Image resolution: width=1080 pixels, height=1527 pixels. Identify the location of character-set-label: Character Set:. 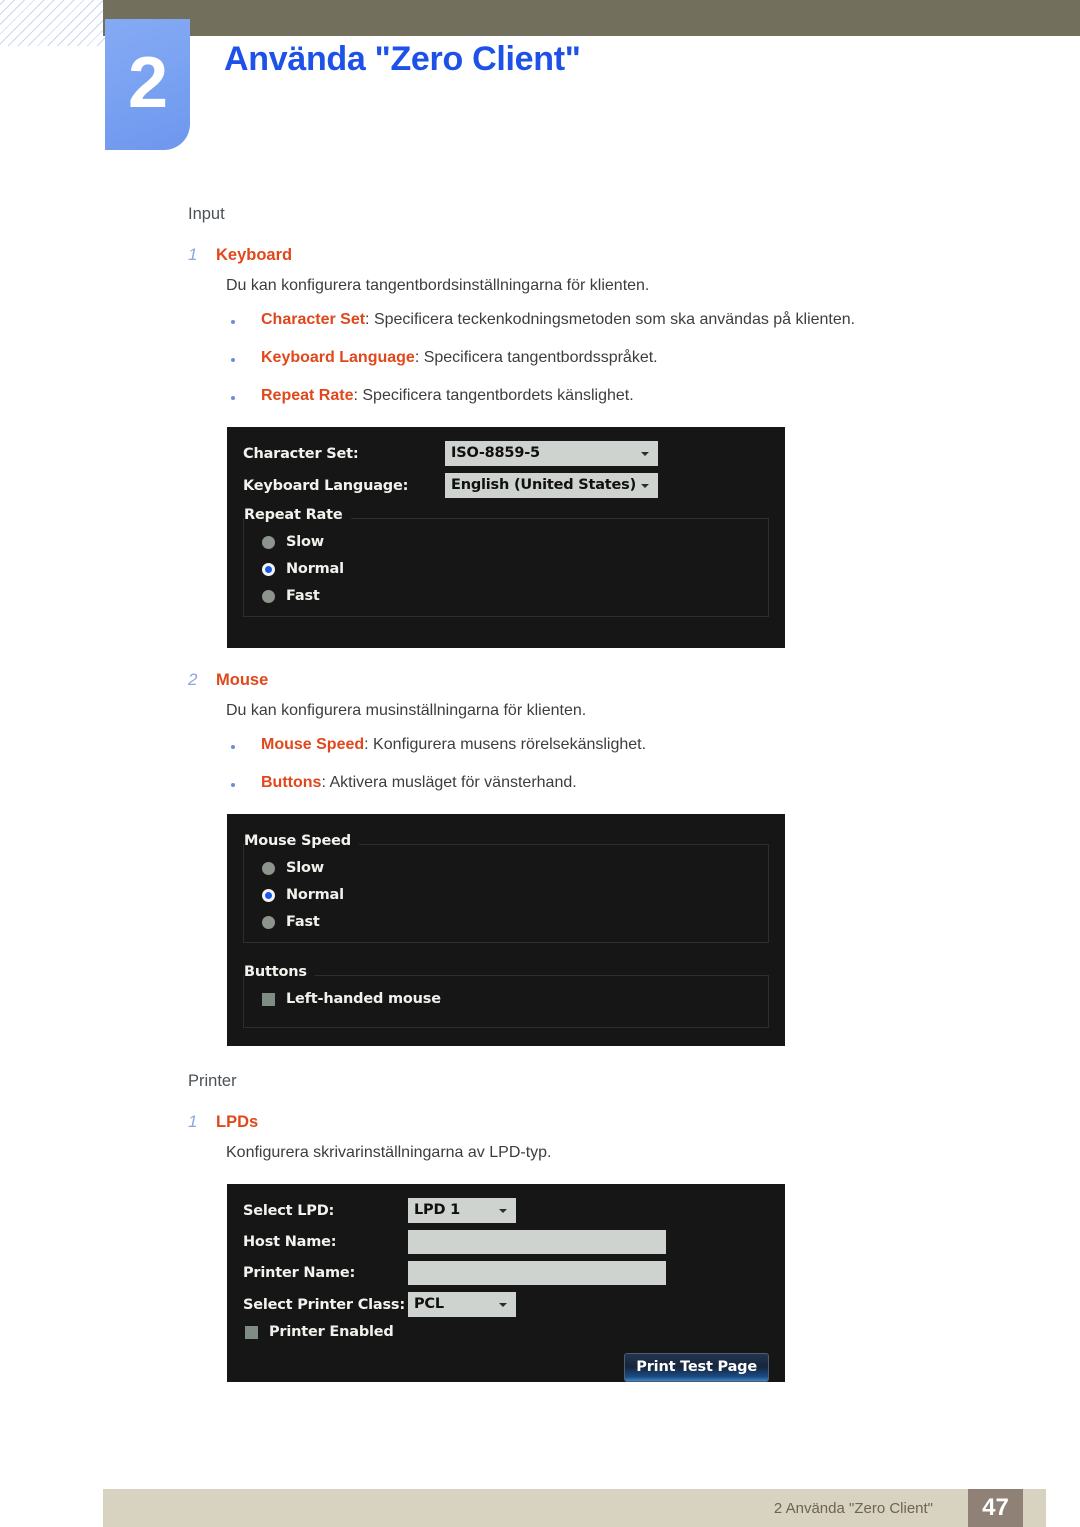
(301, 453).